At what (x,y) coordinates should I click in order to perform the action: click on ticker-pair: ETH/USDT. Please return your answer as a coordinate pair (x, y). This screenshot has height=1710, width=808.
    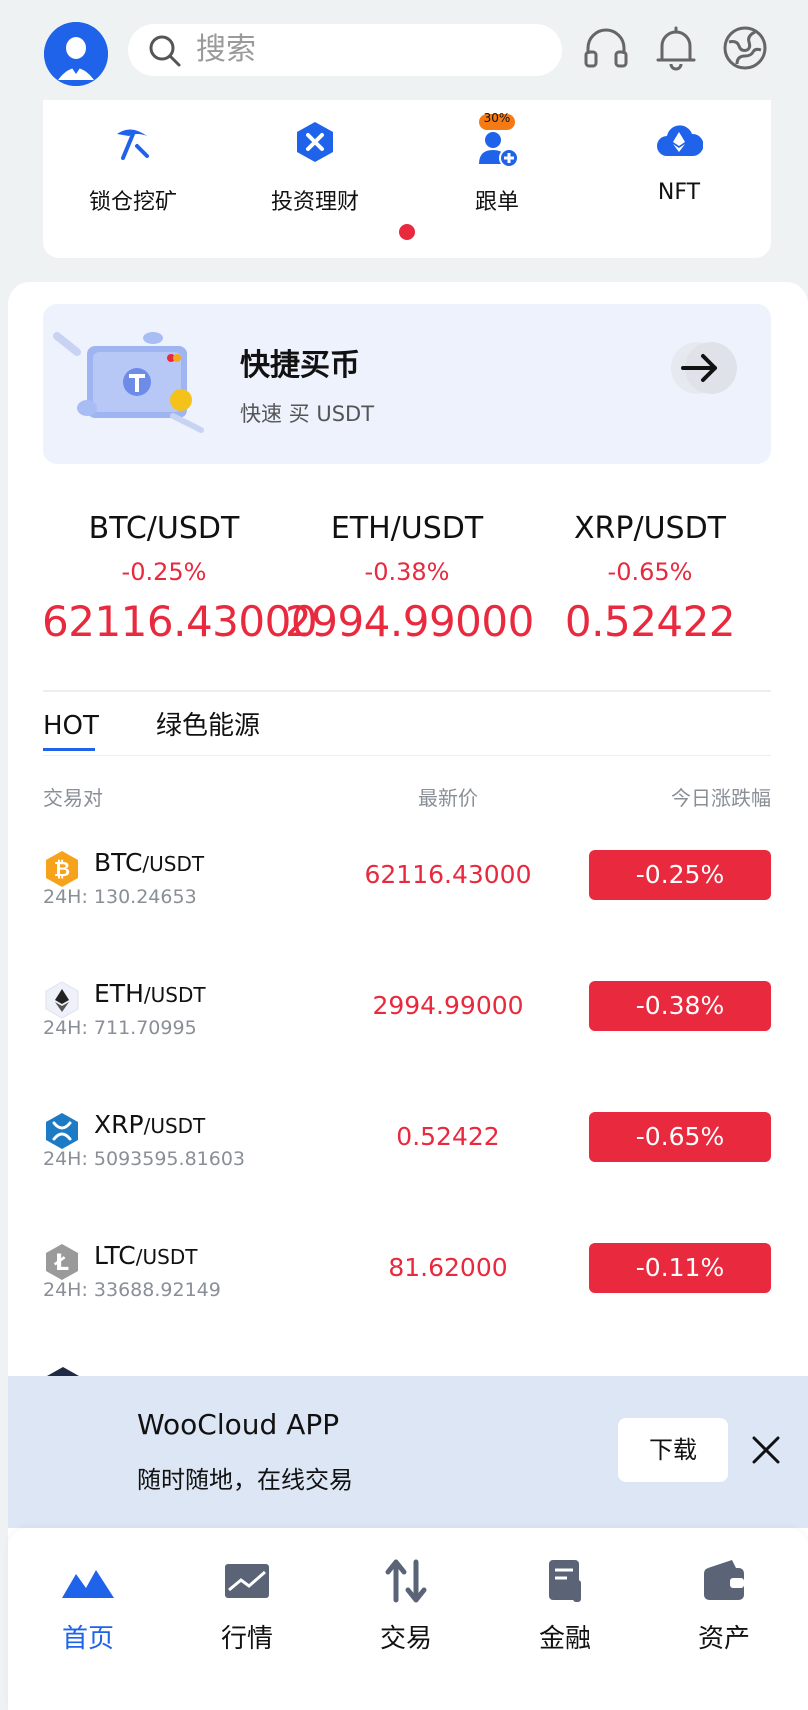
    Looking at the image, I should click on (407, 528).